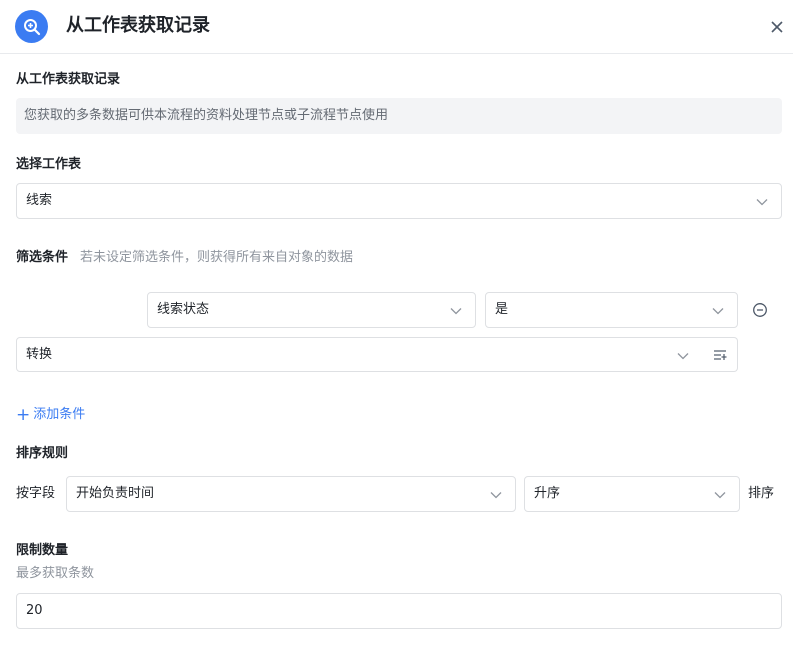  What do you see at coordinates (42, 257) in the screenshot?
I see `filter-label: 筛选条件` at bounding box center [42, 257].